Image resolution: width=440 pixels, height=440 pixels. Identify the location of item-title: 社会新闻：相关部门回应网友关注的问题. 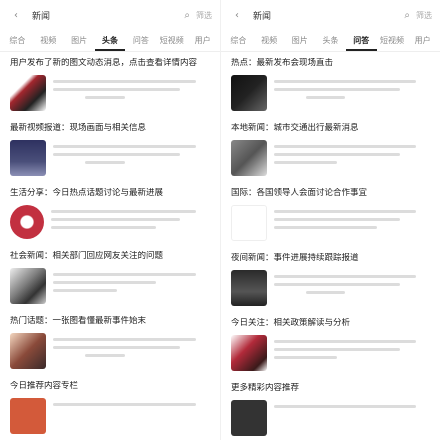
(111, 256).